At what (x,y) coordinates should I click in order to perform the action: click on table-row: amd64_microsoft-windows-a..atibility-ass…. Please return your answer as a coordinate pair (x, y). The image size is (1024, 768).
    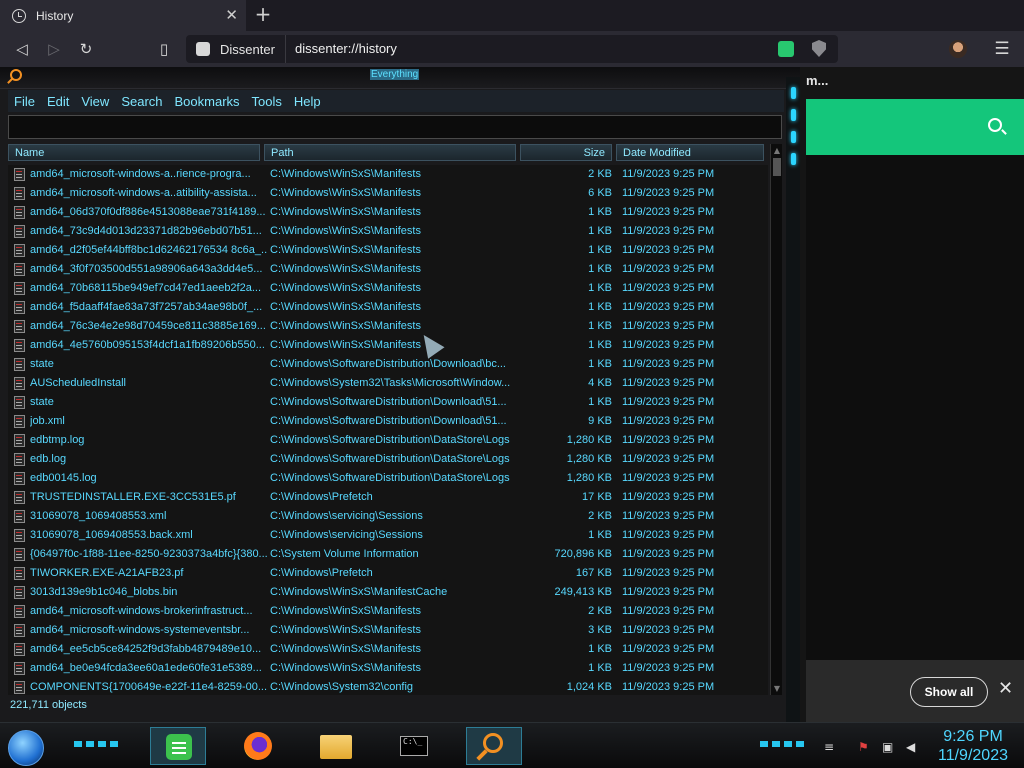
    Looking at the image, I should click on (388, 193).